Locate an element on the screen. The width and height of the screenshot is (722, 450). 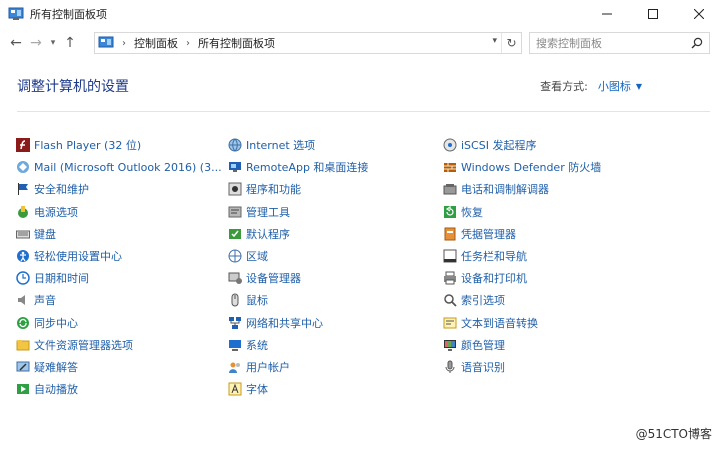
mouse-icon is located at coordinates (235, 300).